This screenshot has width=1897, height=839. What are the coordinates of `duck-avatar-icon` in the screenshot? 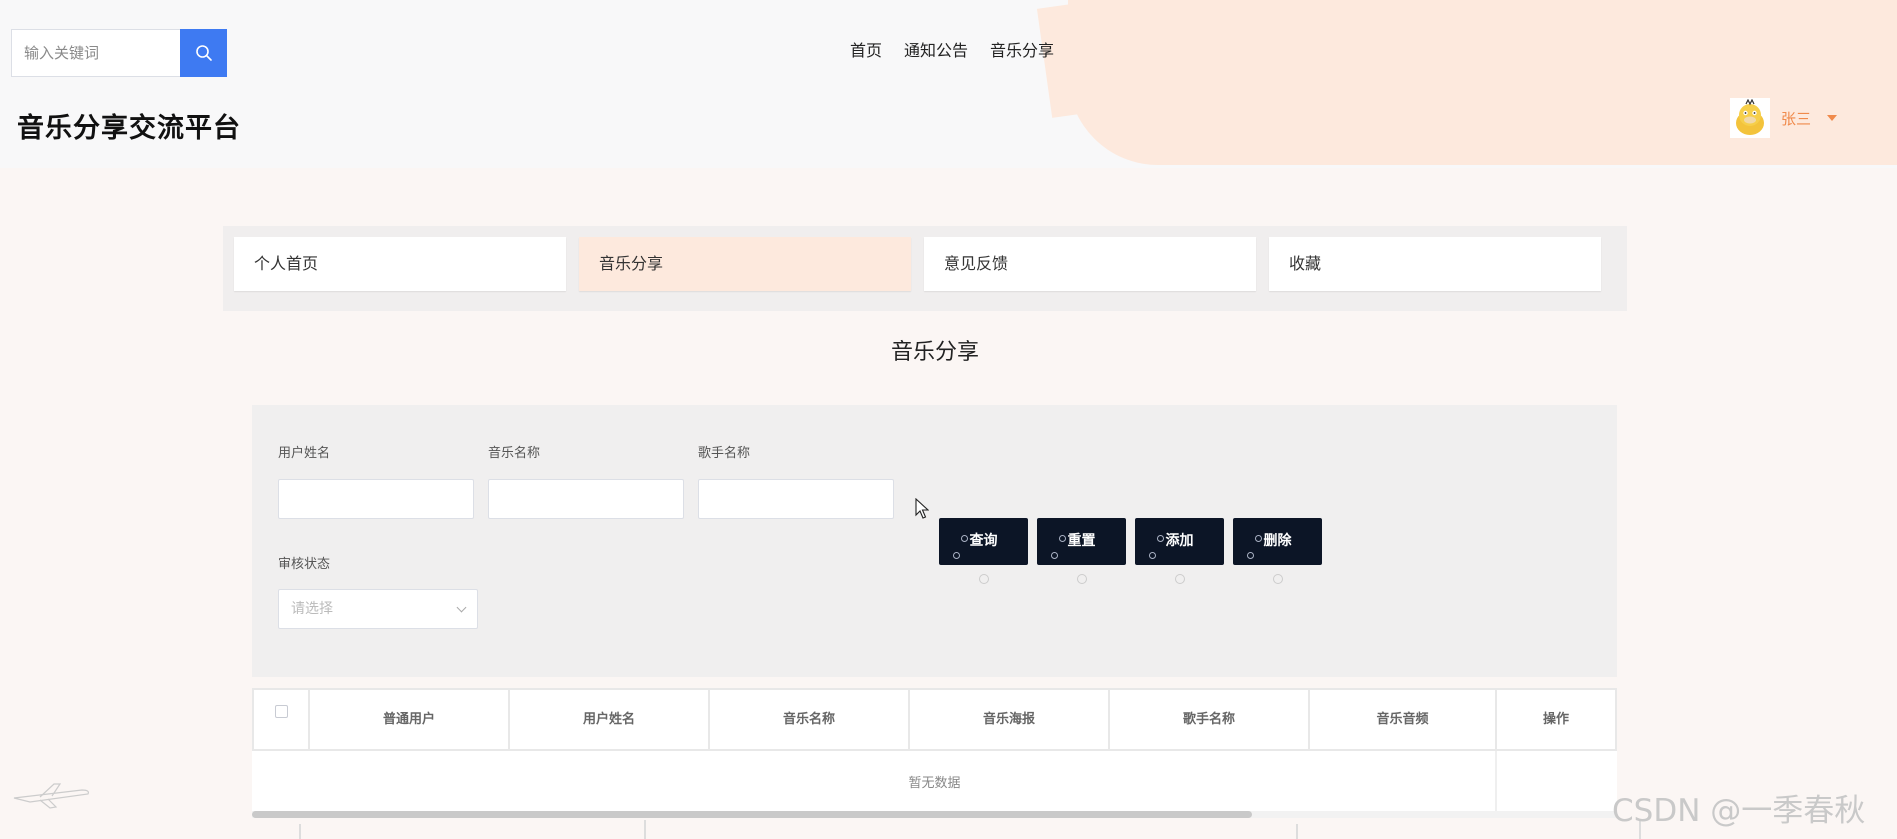 It's located at (1750, 117).